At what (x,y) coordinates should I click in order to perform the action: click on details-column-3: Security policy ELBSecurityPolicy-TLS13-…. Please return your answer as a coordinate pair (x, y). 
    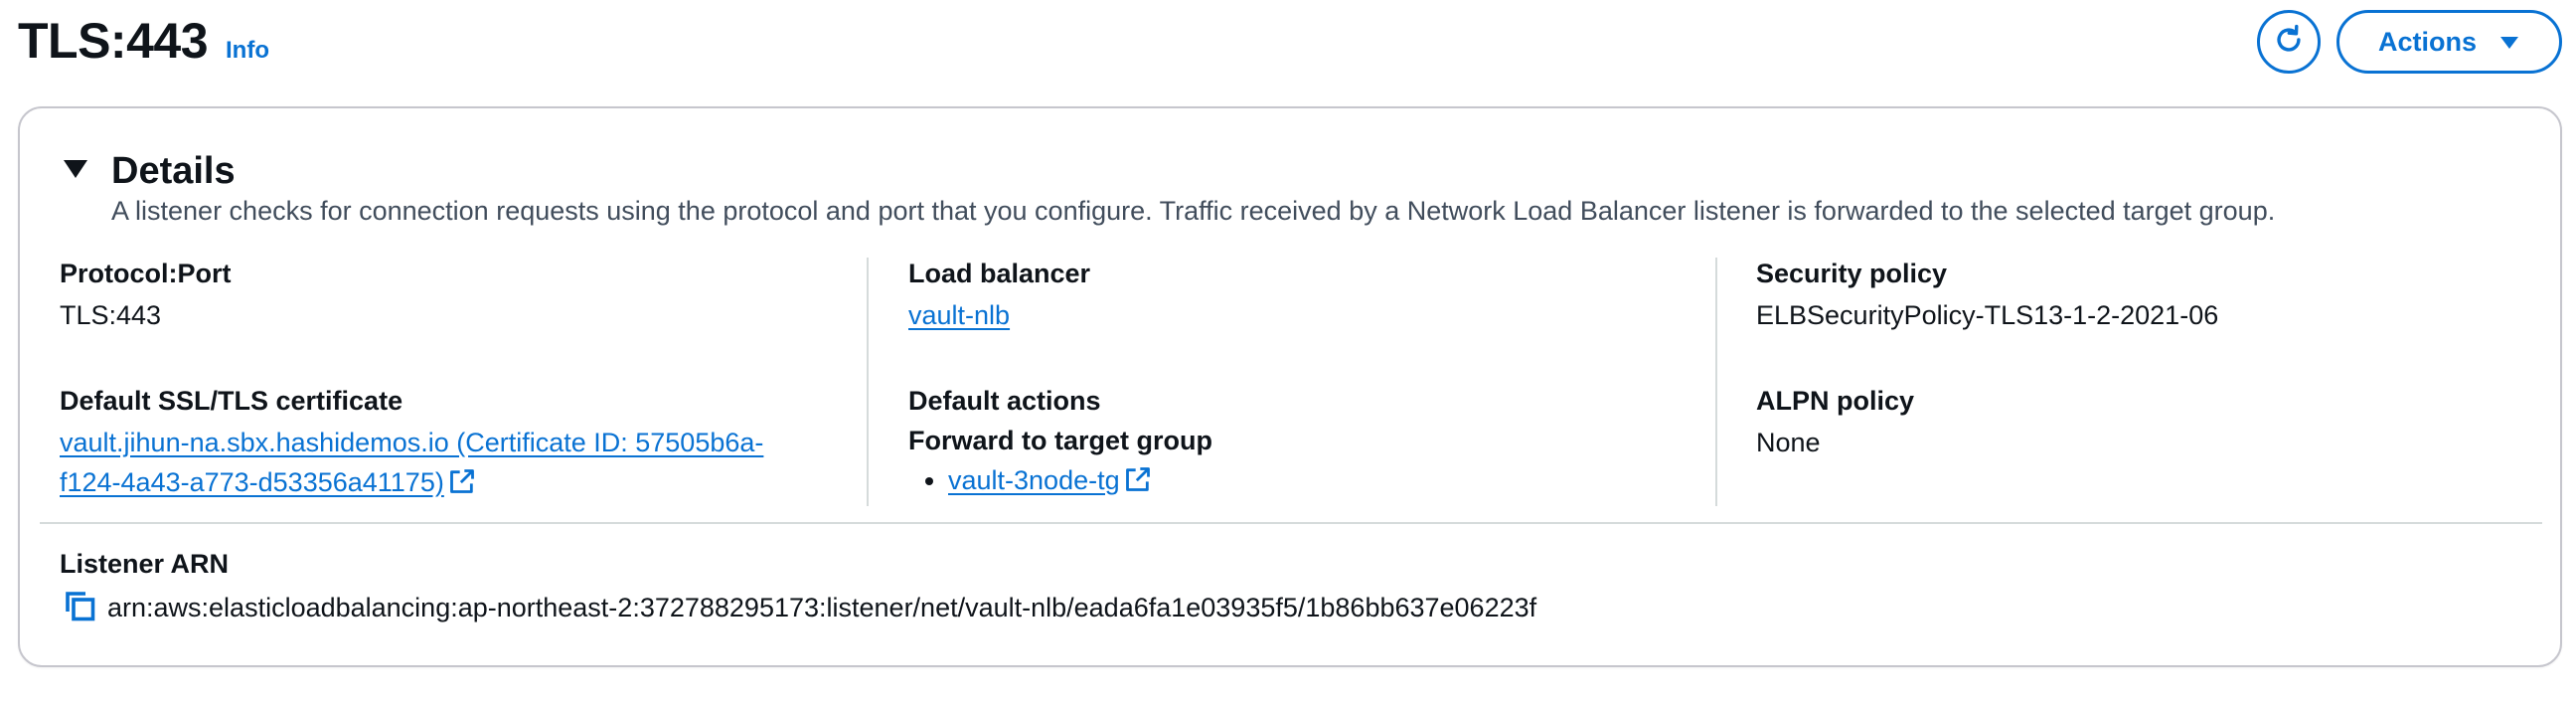
    Looking at the image, I should click on (2153, 380).